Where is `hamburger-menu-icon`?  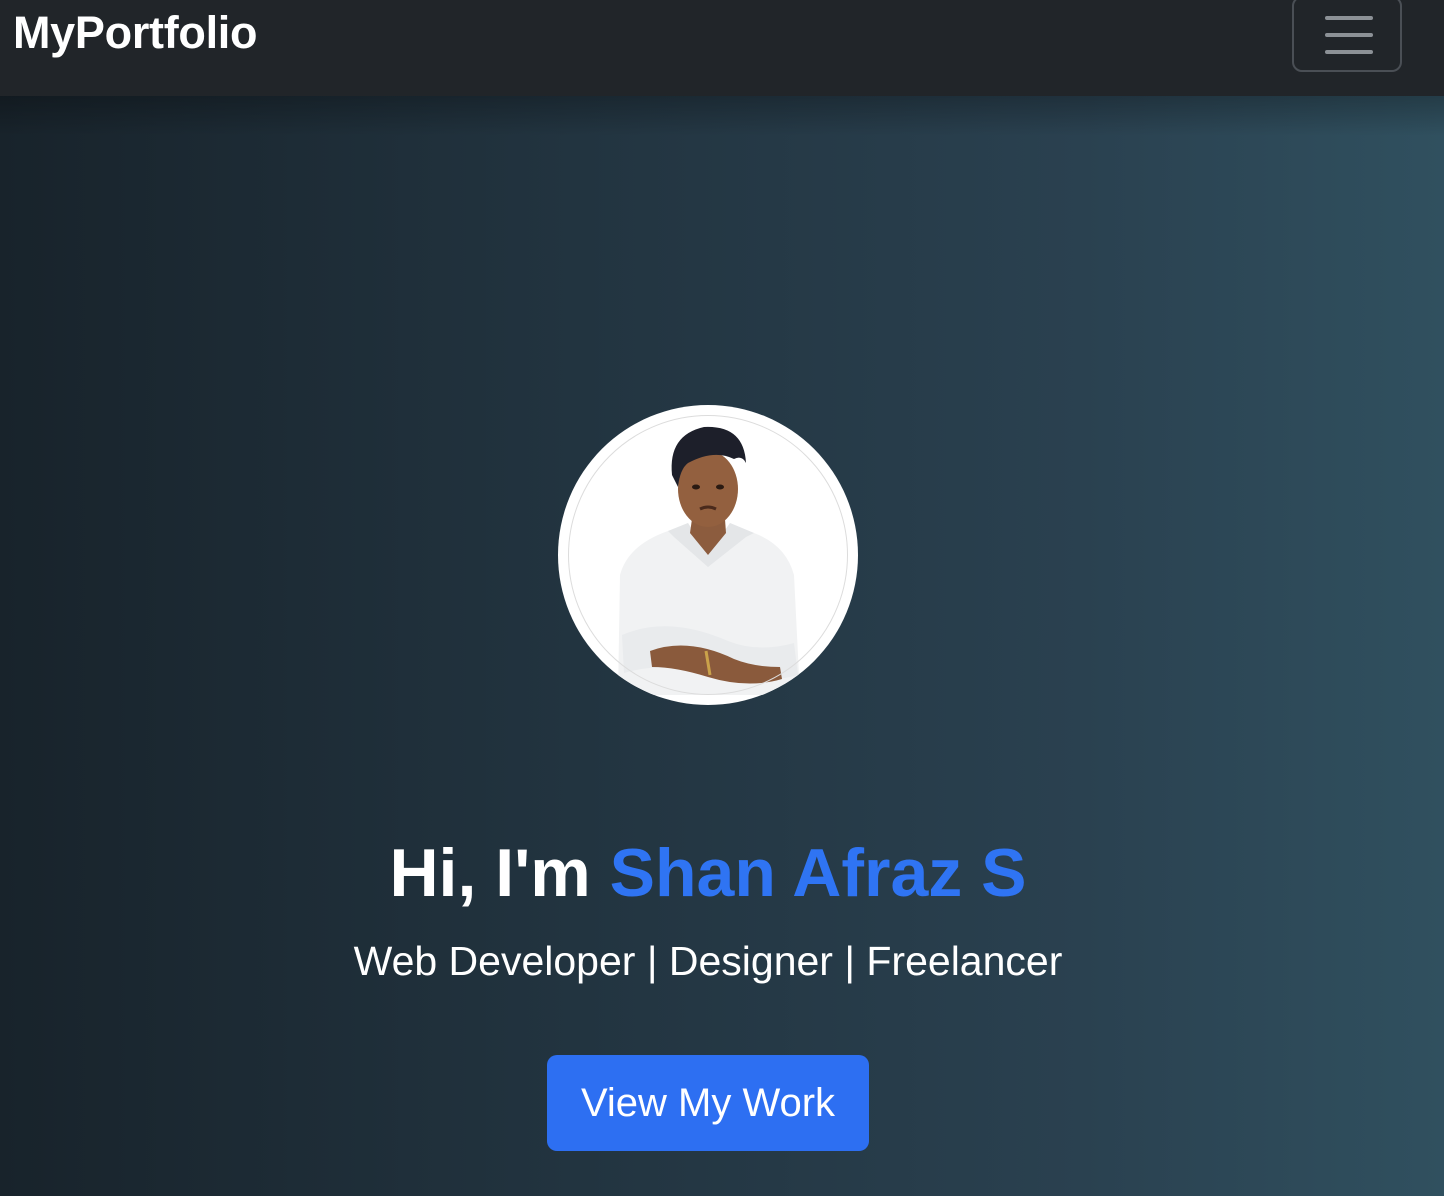
hamburger-menu-icon is located at coordinates (1349, 18).